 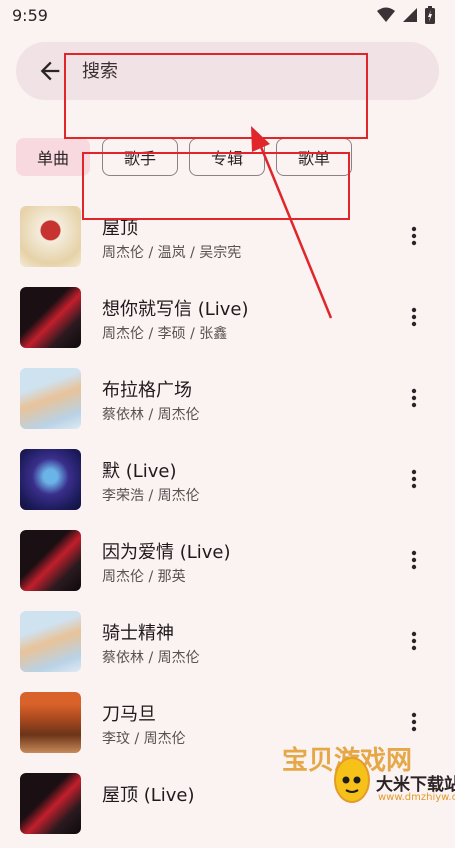 What do you see at coordinates (227, 564) in the screenshot?
I see `song-row: 因为爱情 (Live) 周杰伦 / 那英` at bounding box center [227, 564].